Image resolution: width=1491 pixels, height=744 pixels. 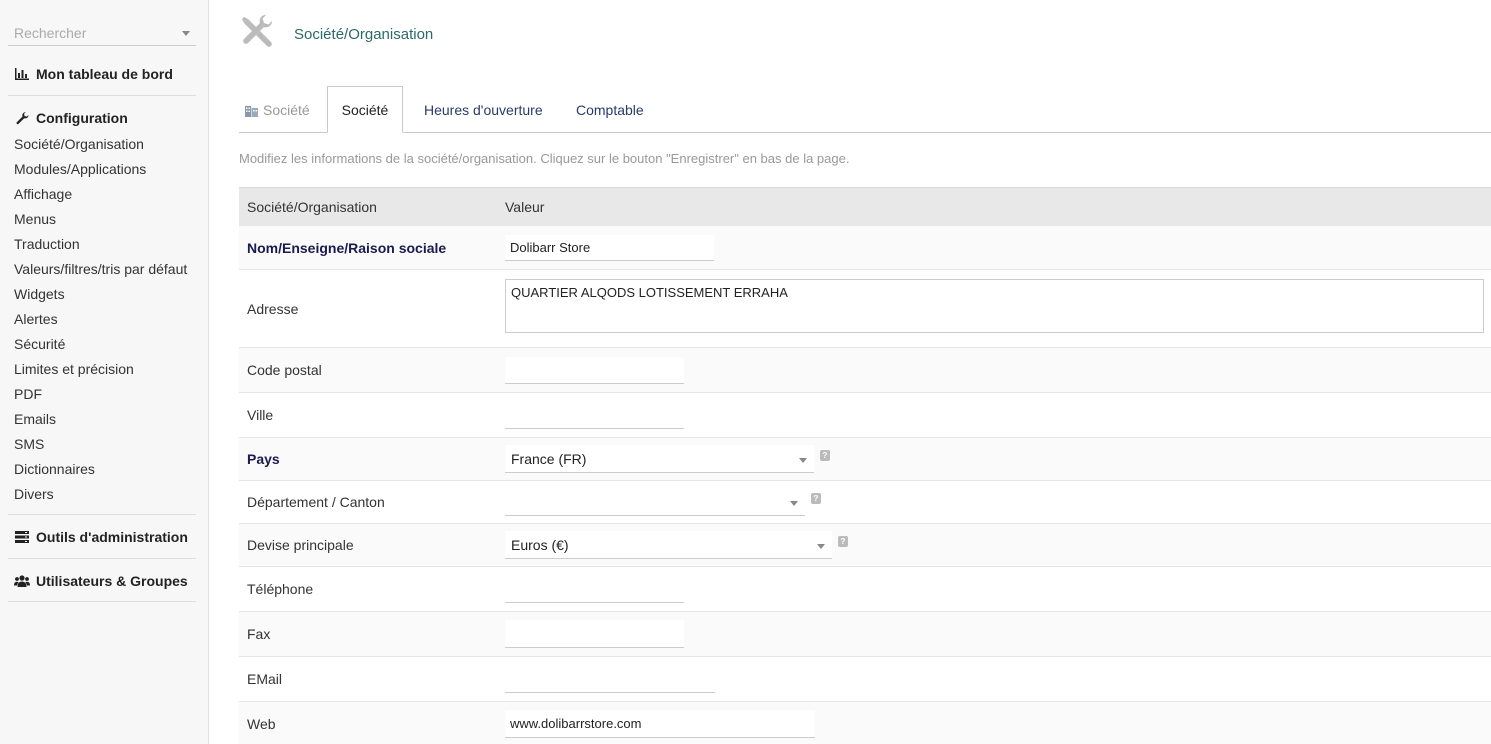 What do you see at coordinates (102, 269) in the screenshot?
I see `sidebar-item-valeurs: Valeurs/filtres/tris par défaut` at bounding box center [102, 269].